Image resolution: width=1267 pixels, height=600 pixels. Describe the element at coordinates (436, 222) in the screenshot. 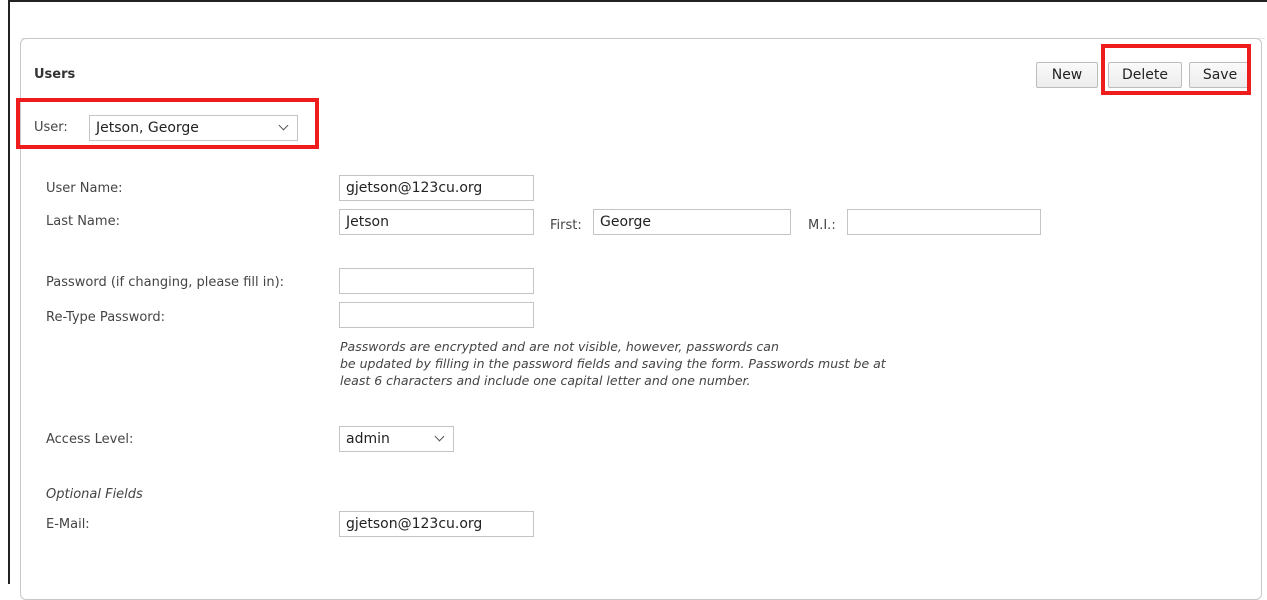

I see `last-name-input: Jetson` at that location.